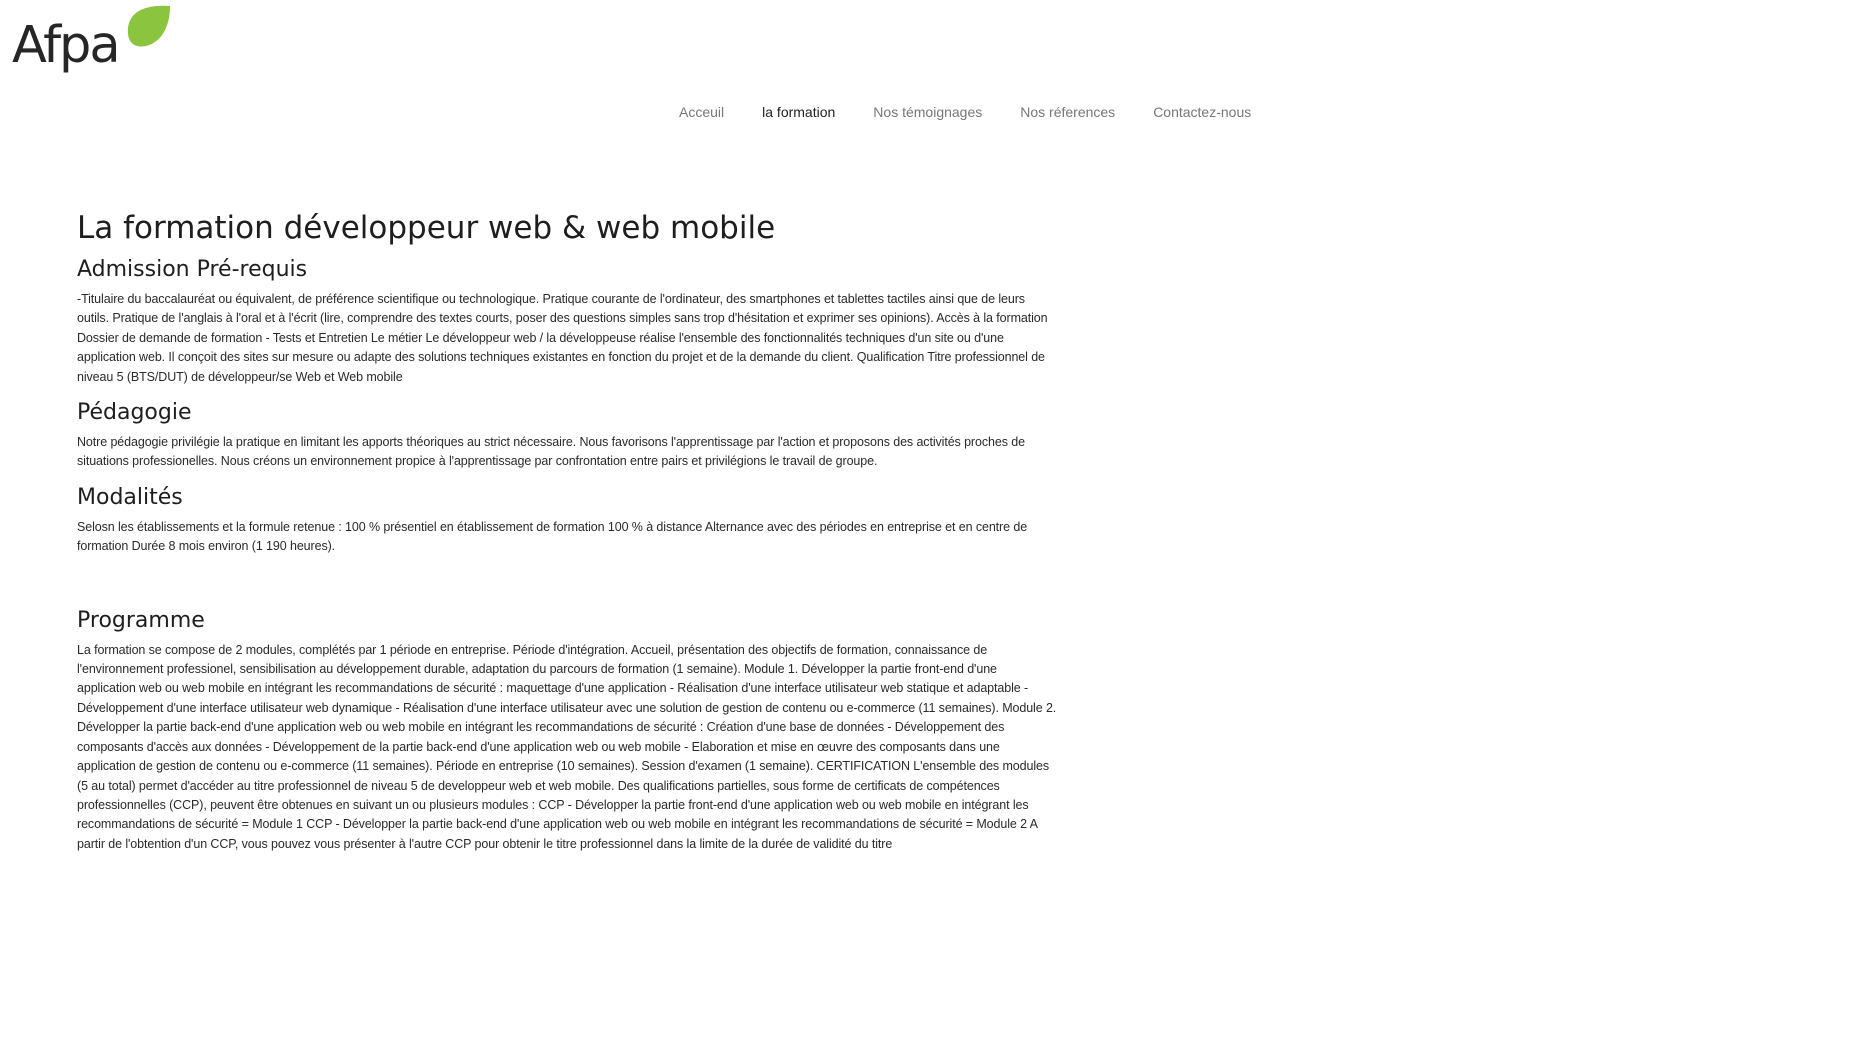  I want to click on leaf-icon, so click(148, 26).